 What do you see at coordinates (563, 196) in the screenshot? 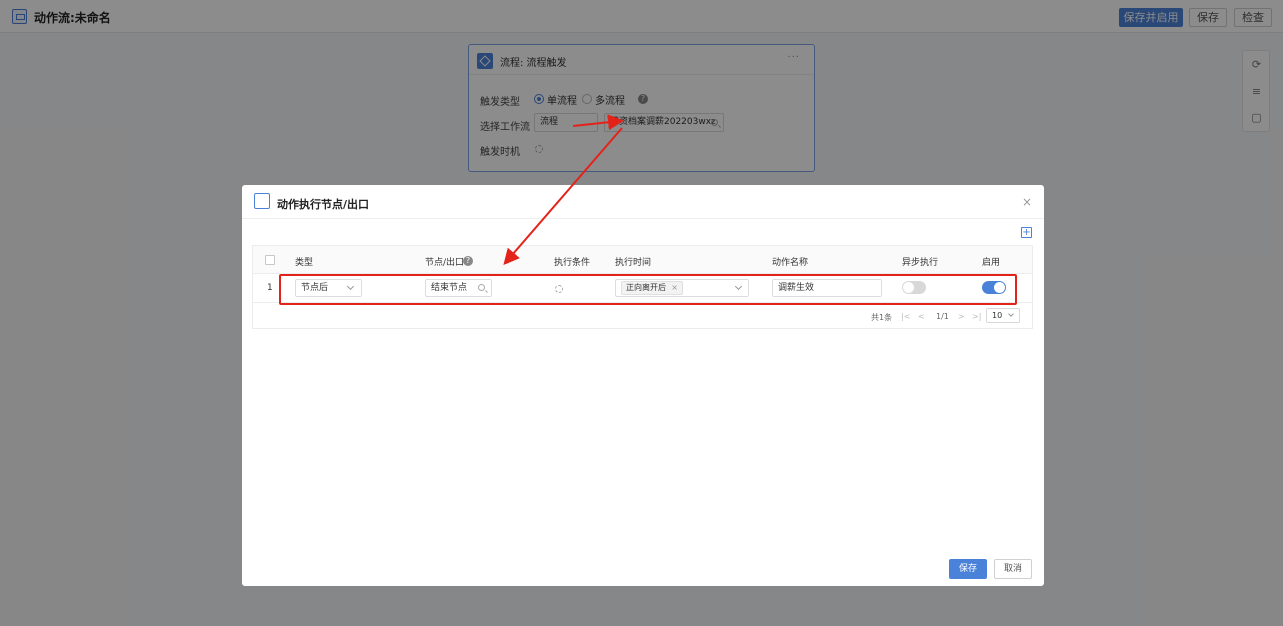
I see `annotation-arrow-down` at bounding box center [563, 196].